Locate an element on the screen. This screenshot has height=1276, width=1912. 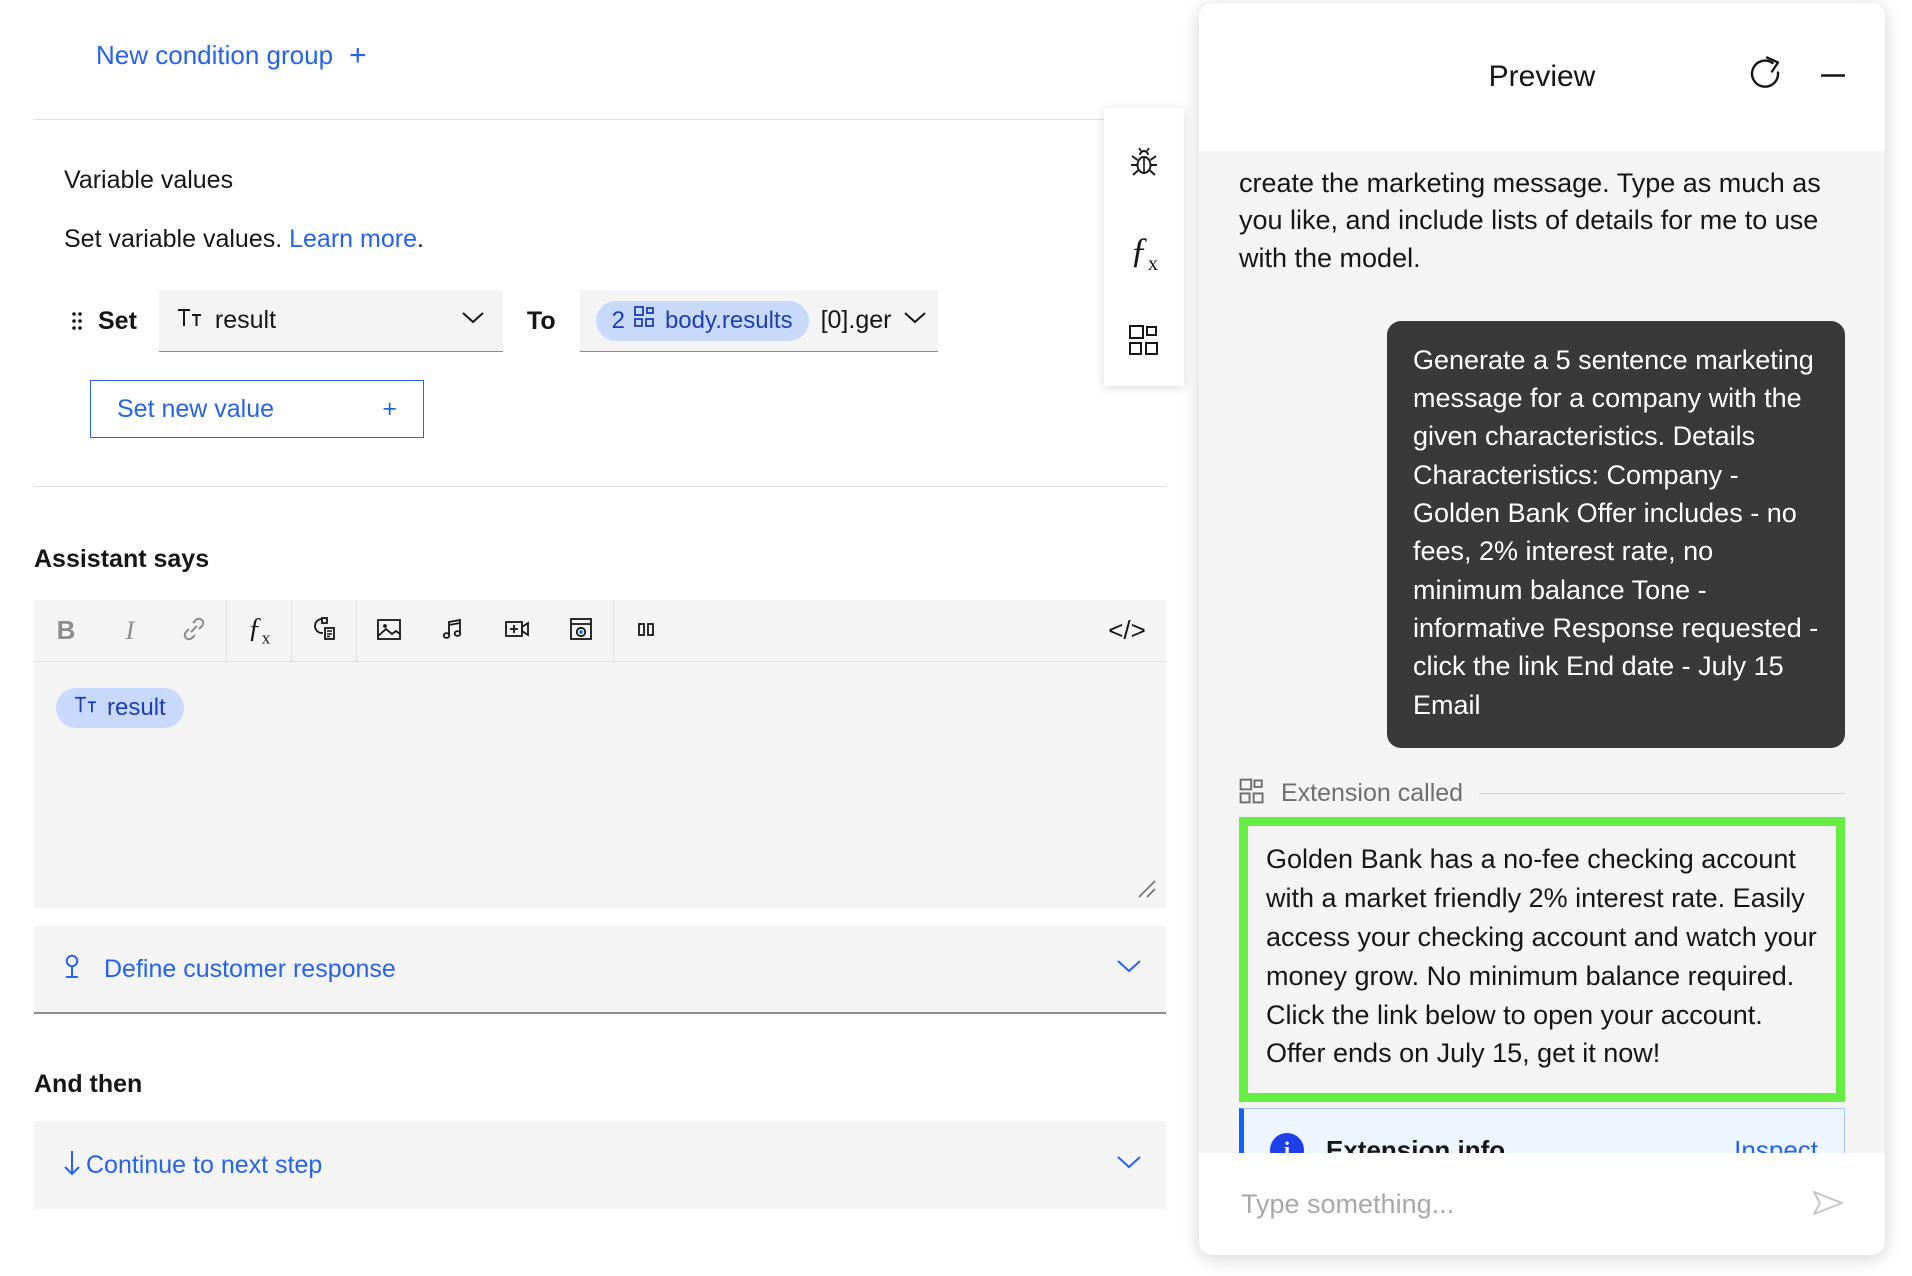
image-icon is located at coordinates (389, 630).